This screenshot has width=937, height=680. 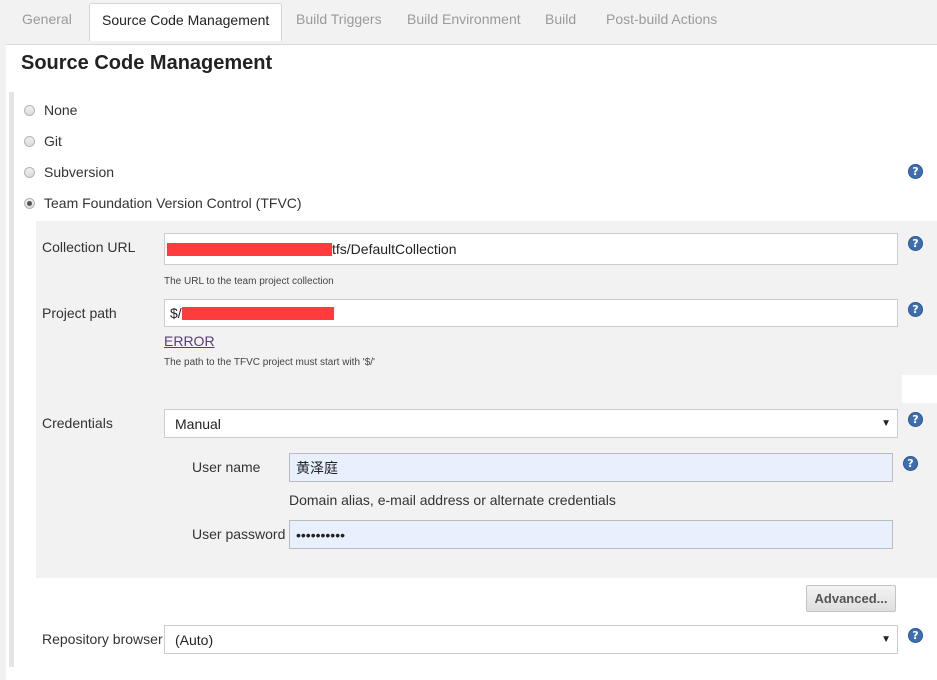 What do you see at coordinates (661, 19) in the screenshot?
I see `tab-post-build-actions: Post-build Actions` at bounding box center [661, 19].